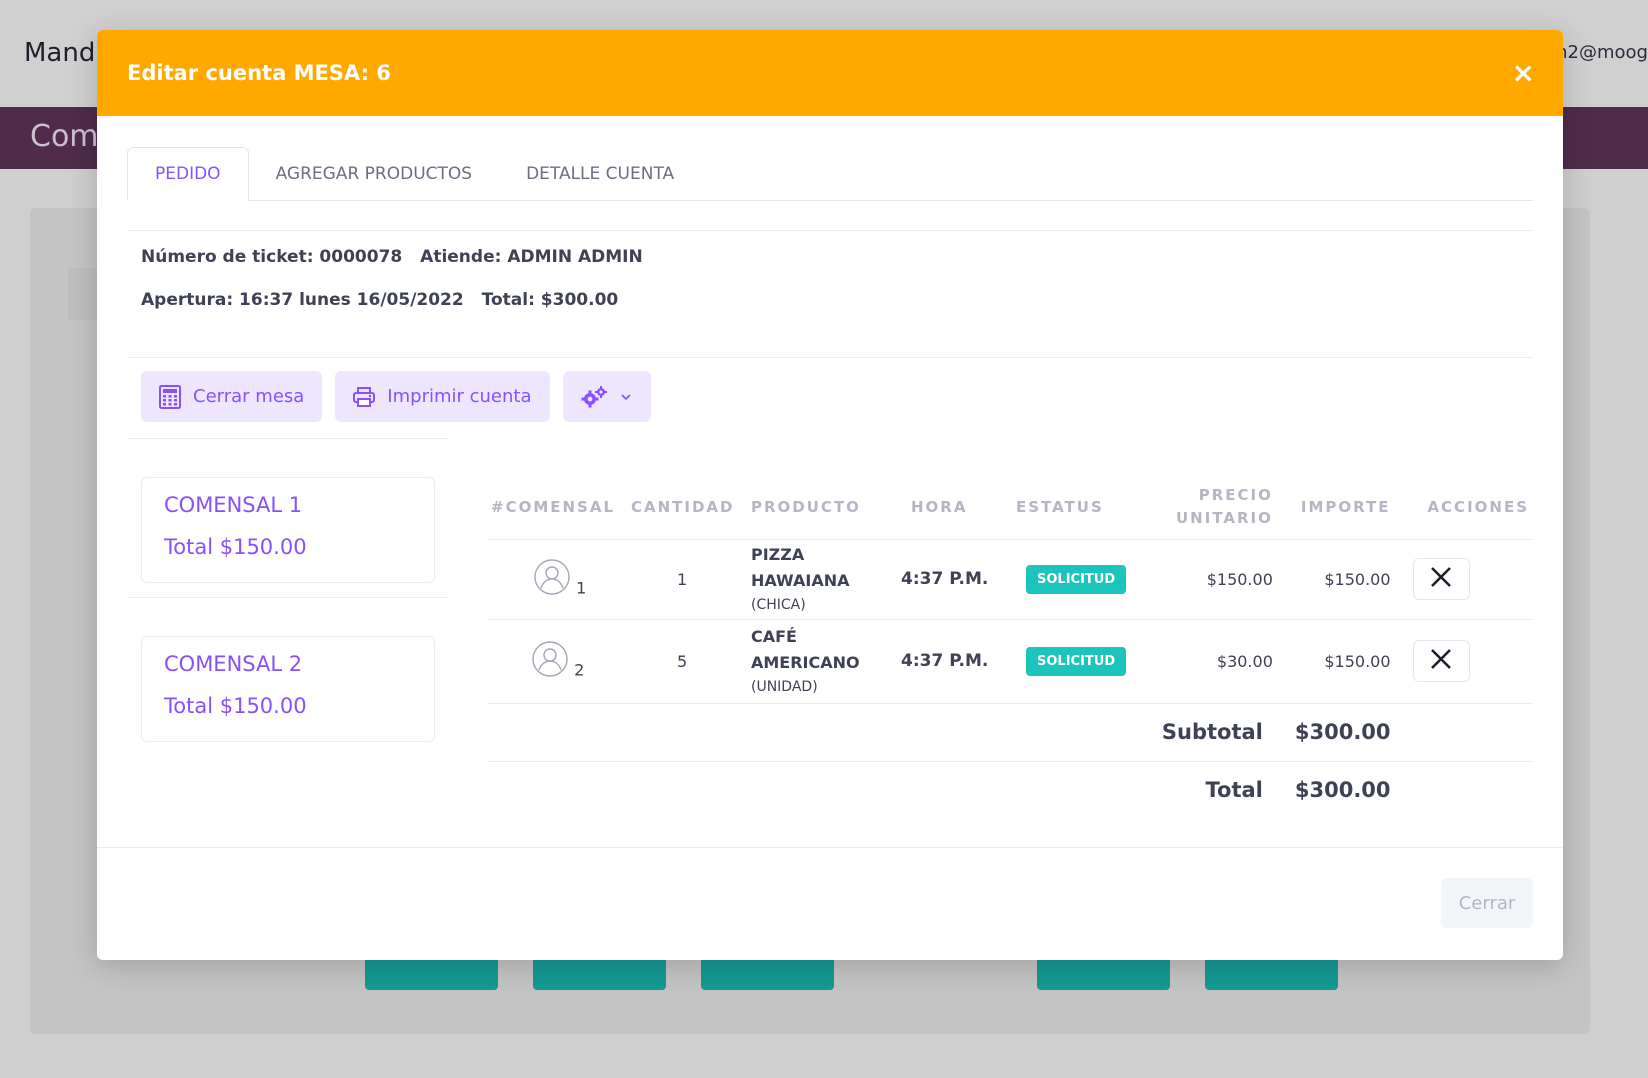  I want to click on background-brand: Mand, so click(60, 53).